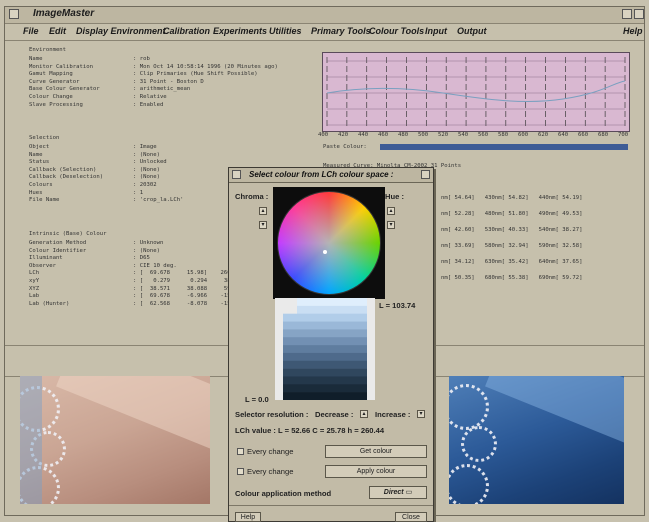  I want to click on chroma-increase-button: ▴, so click(263, 211).